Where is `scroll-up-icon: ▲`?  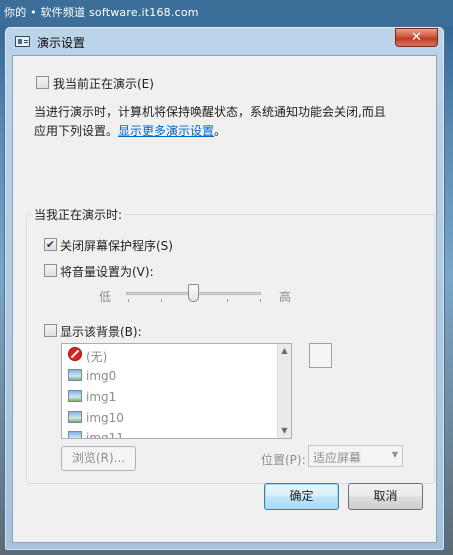 scroll-up-icon: ▲ is located at coordinates (284, 351).